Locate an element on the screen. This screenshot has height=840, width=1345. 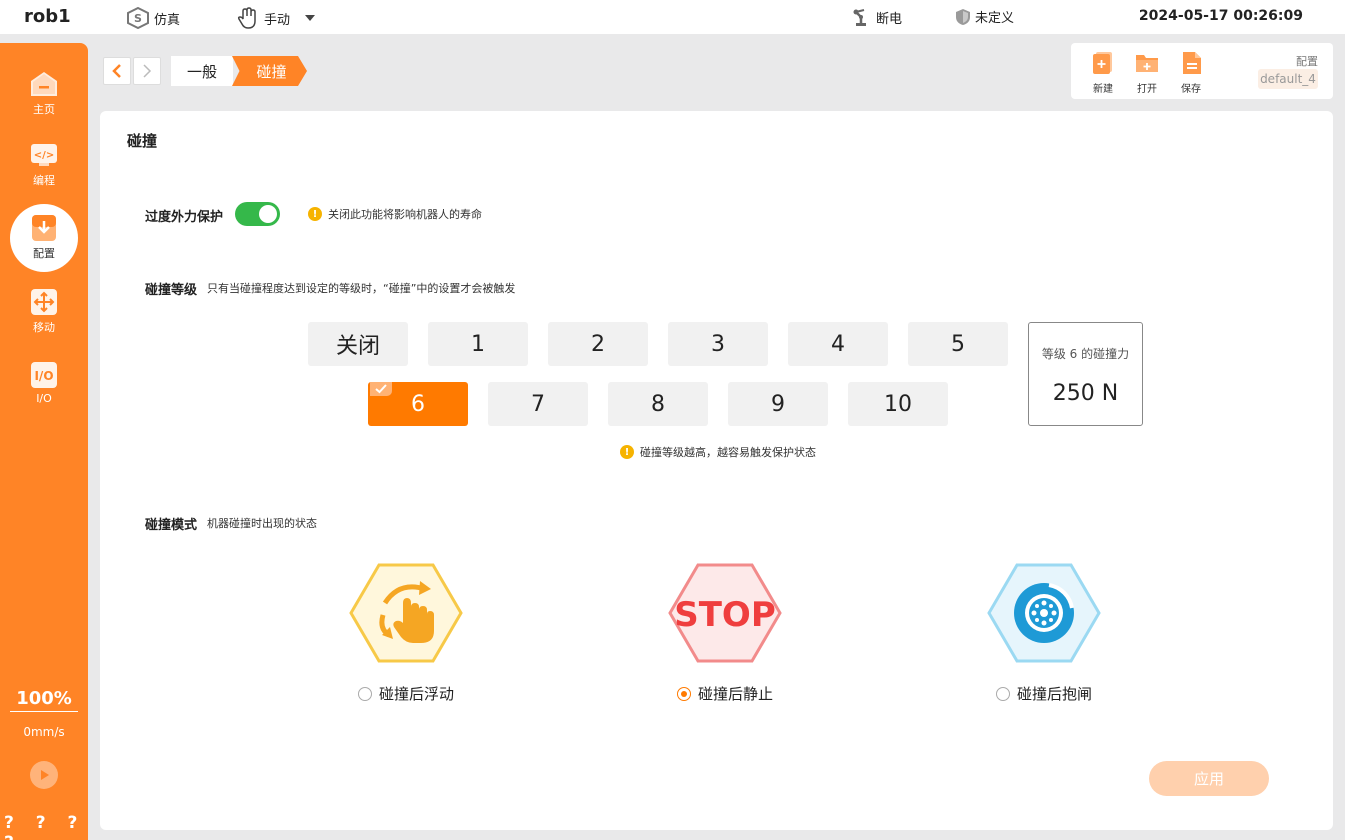
protection-warning: ! 关闭此功能将影响机器人的寿命 is located at coordinates (395, 214).